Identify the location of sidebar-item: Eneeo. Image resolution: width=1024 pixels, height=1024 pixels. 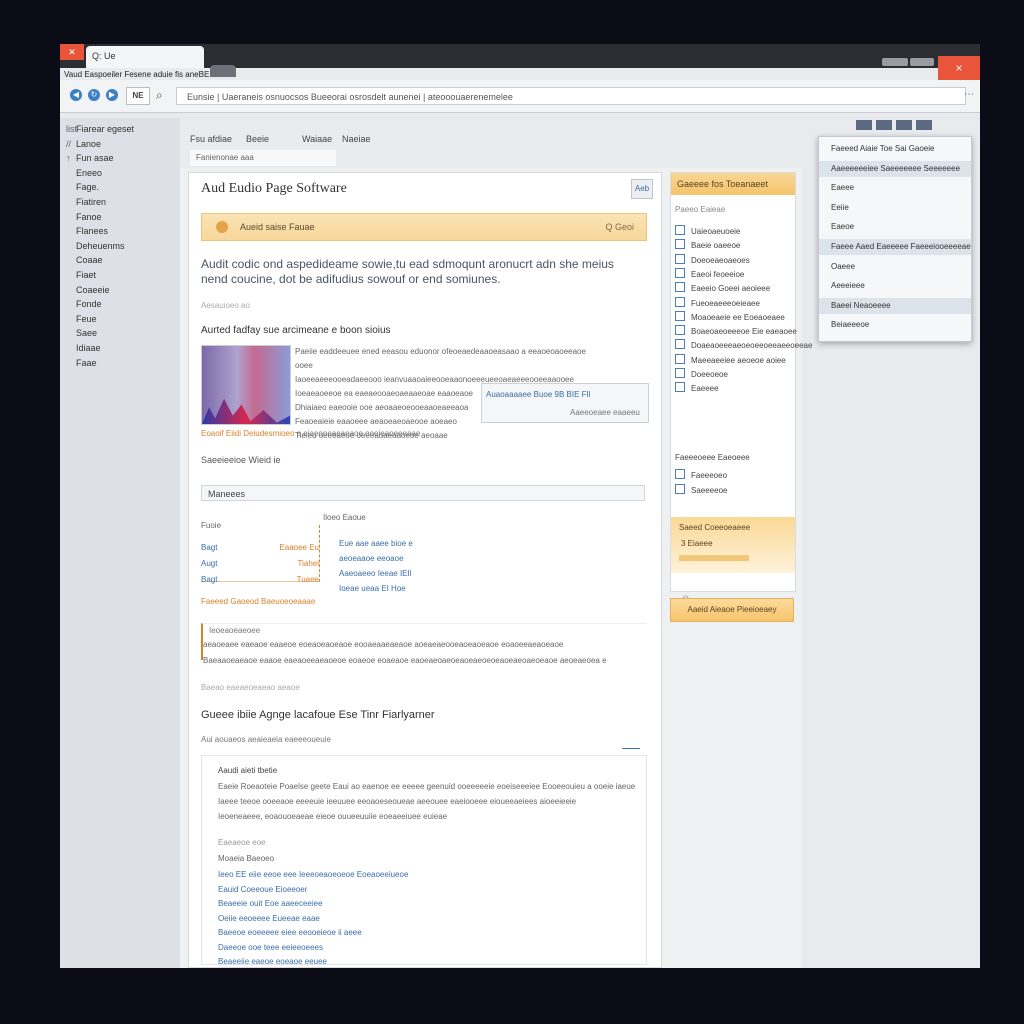
(84, 173).